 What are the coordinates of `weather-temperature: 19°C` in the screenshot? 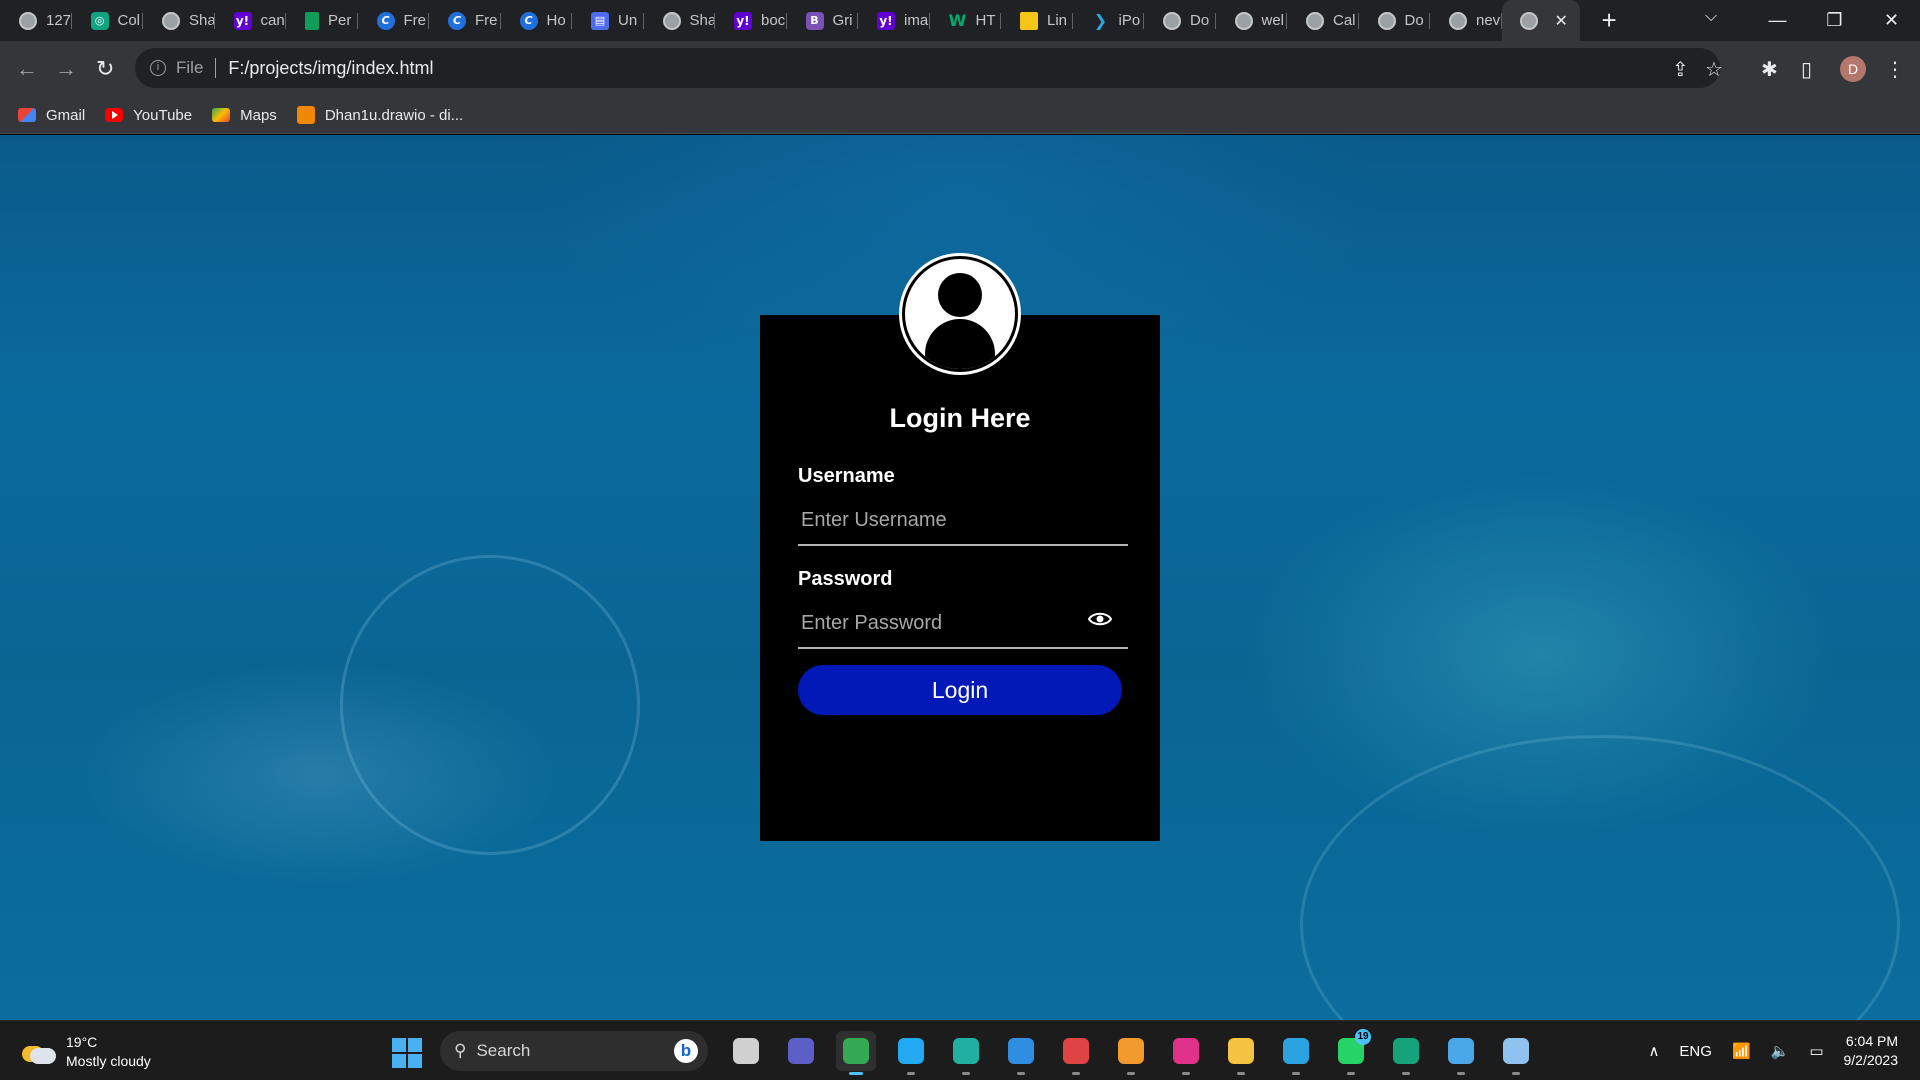 It's located at (82, 1042).